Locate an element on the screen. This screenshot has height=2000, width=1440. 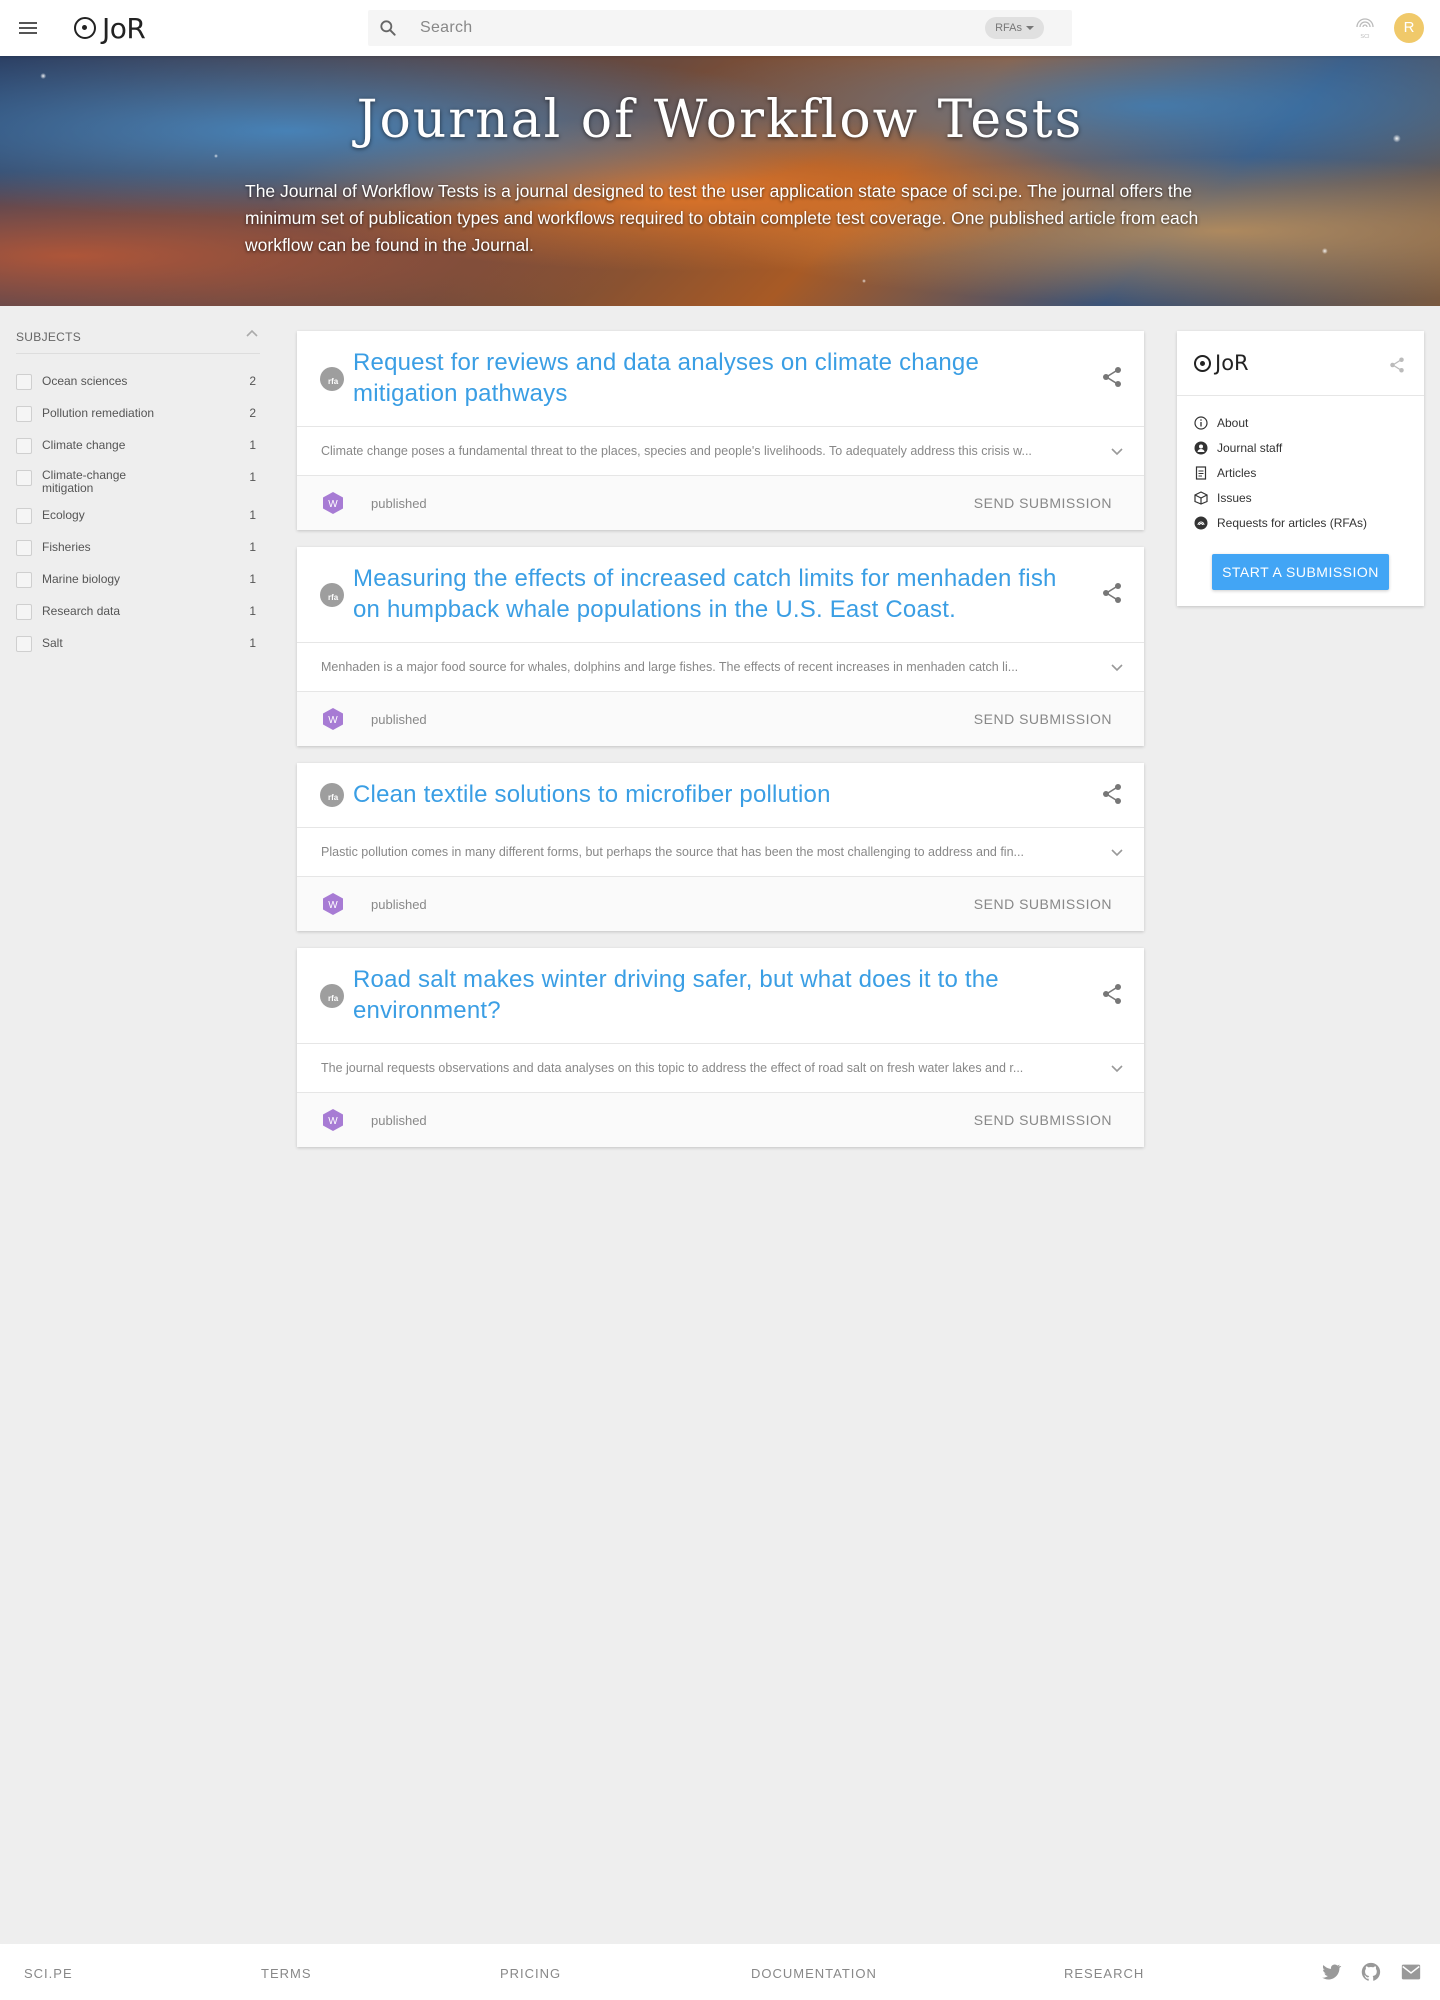
nav-journal-staff: Journal staff is located at coordinates (1304, 448).